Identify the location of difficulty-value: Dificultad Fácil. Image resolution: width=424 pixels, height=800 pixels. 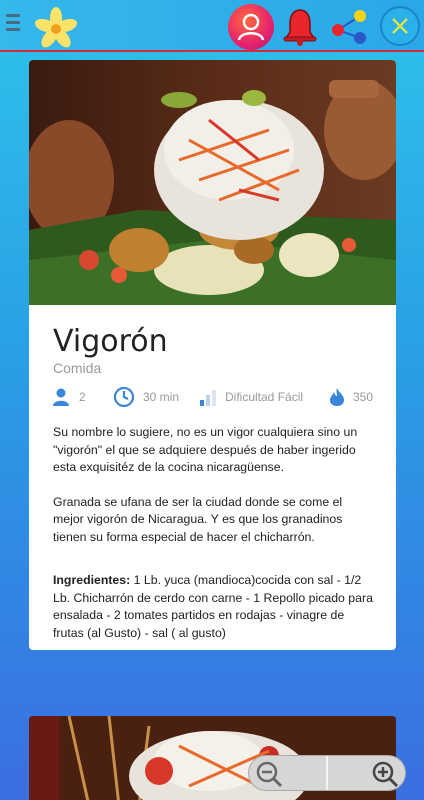
(264, 397).